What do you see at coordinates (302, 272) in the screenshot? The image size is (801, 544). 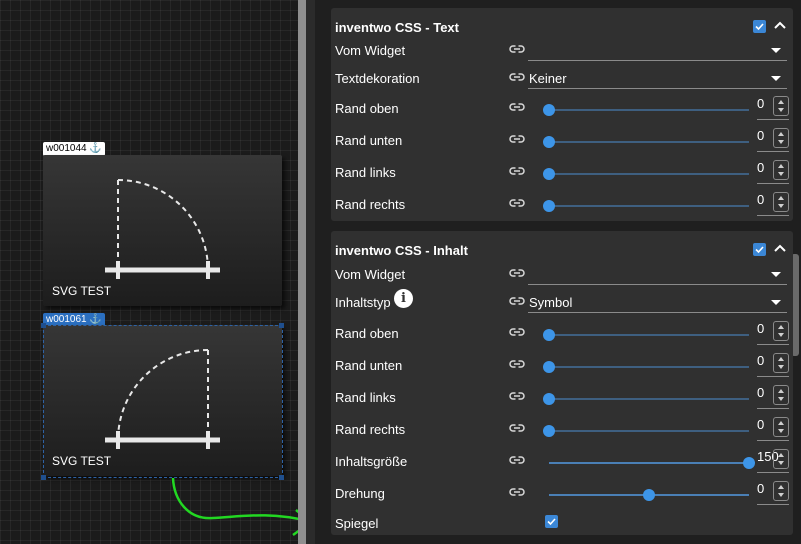 I see `splitter-bar` at bounding box center [302, 272].